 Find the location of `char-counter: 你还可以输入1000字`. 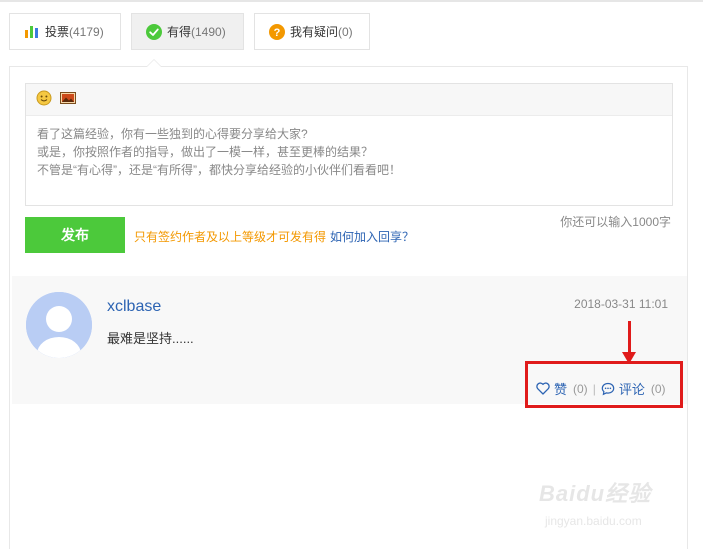

char-counter: 你还可以输入1000字 is located at coordinates (615, 222).